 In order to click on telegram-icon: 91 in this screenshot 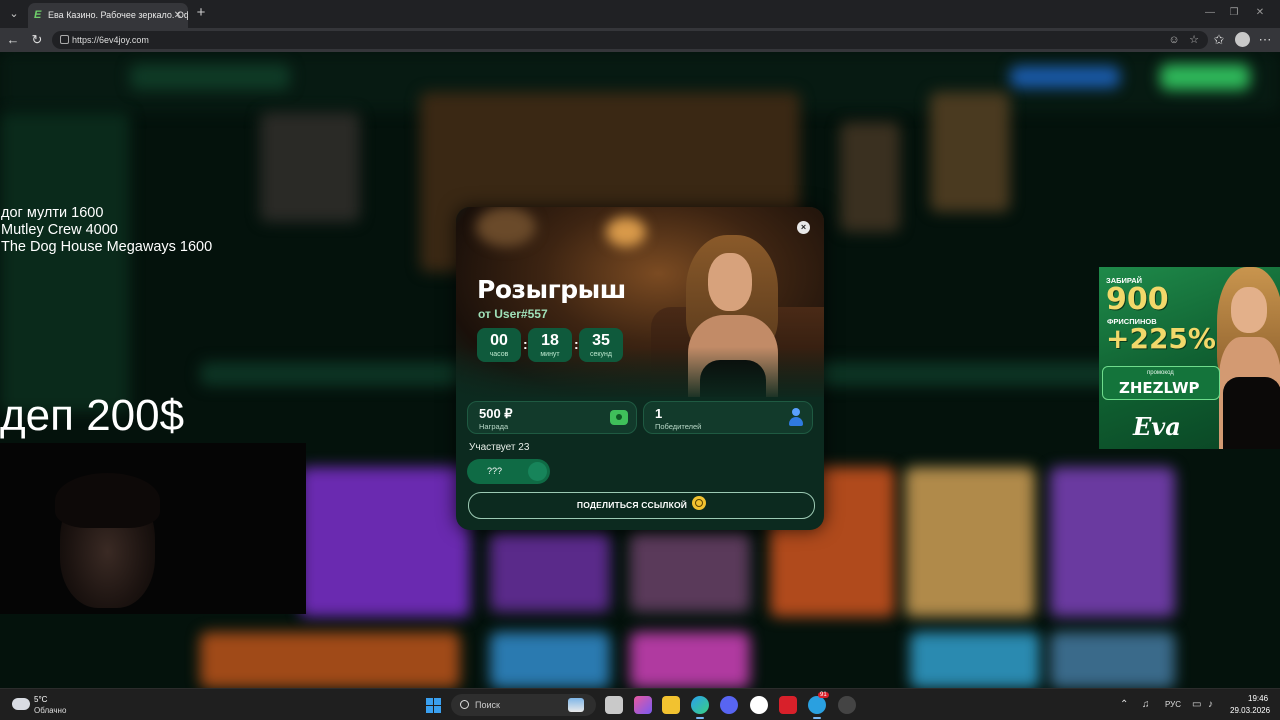, I will do `click(818, 705)`.